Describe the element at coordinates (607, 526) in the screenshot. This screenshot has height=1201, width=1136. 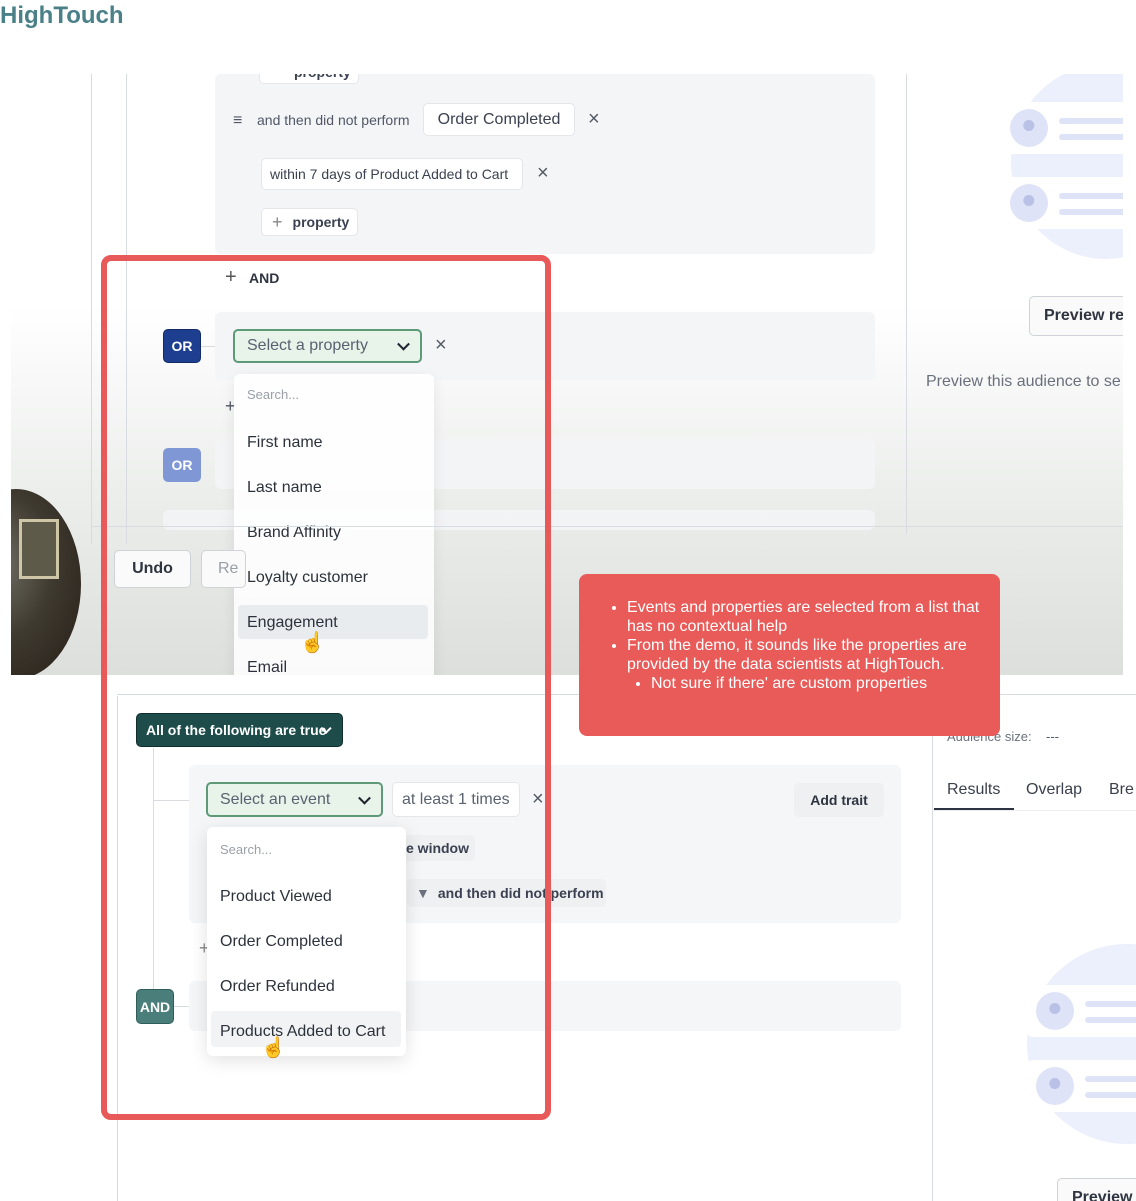
I see `footer-divider` at that location.